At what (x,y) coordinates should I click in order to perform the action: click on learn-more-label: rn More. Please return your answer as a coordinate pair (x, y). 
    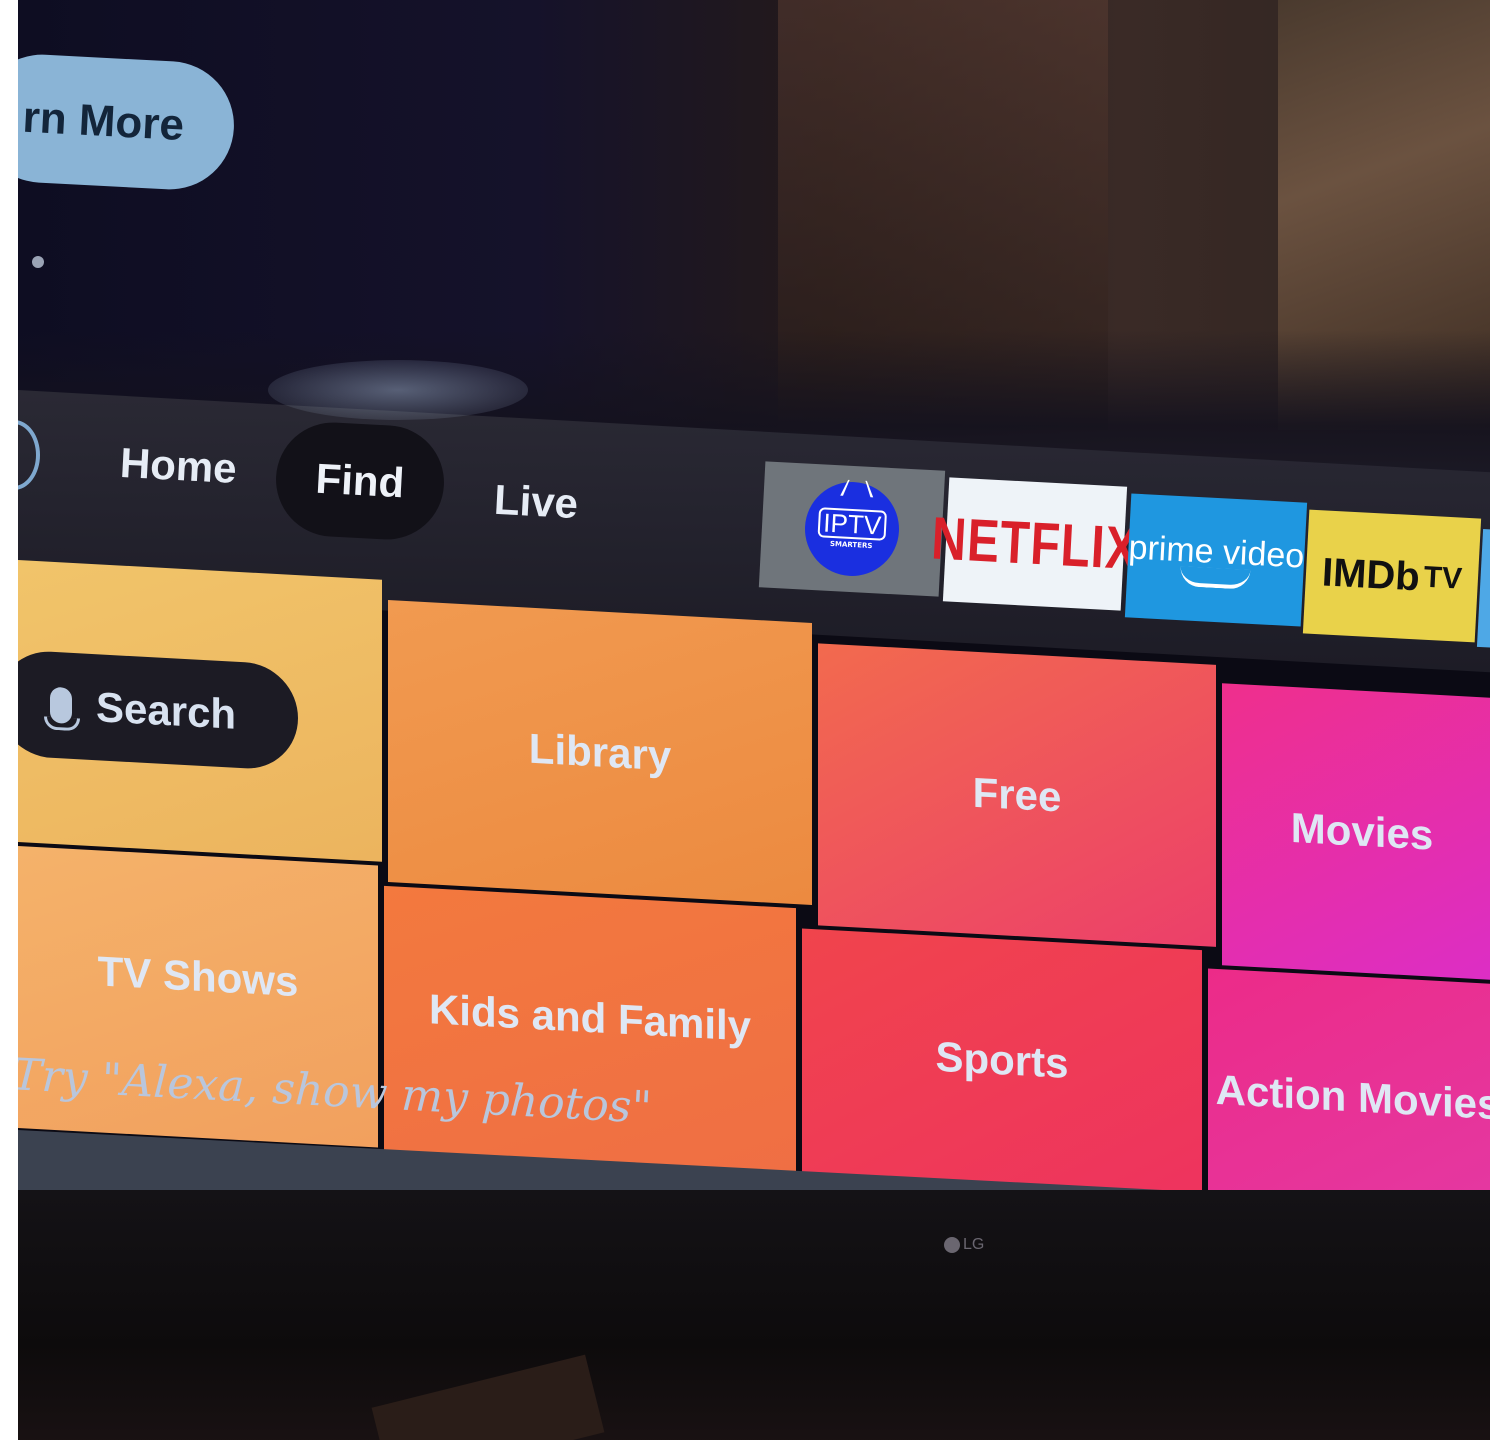
    Looking at the image, I should click on (103, 121).